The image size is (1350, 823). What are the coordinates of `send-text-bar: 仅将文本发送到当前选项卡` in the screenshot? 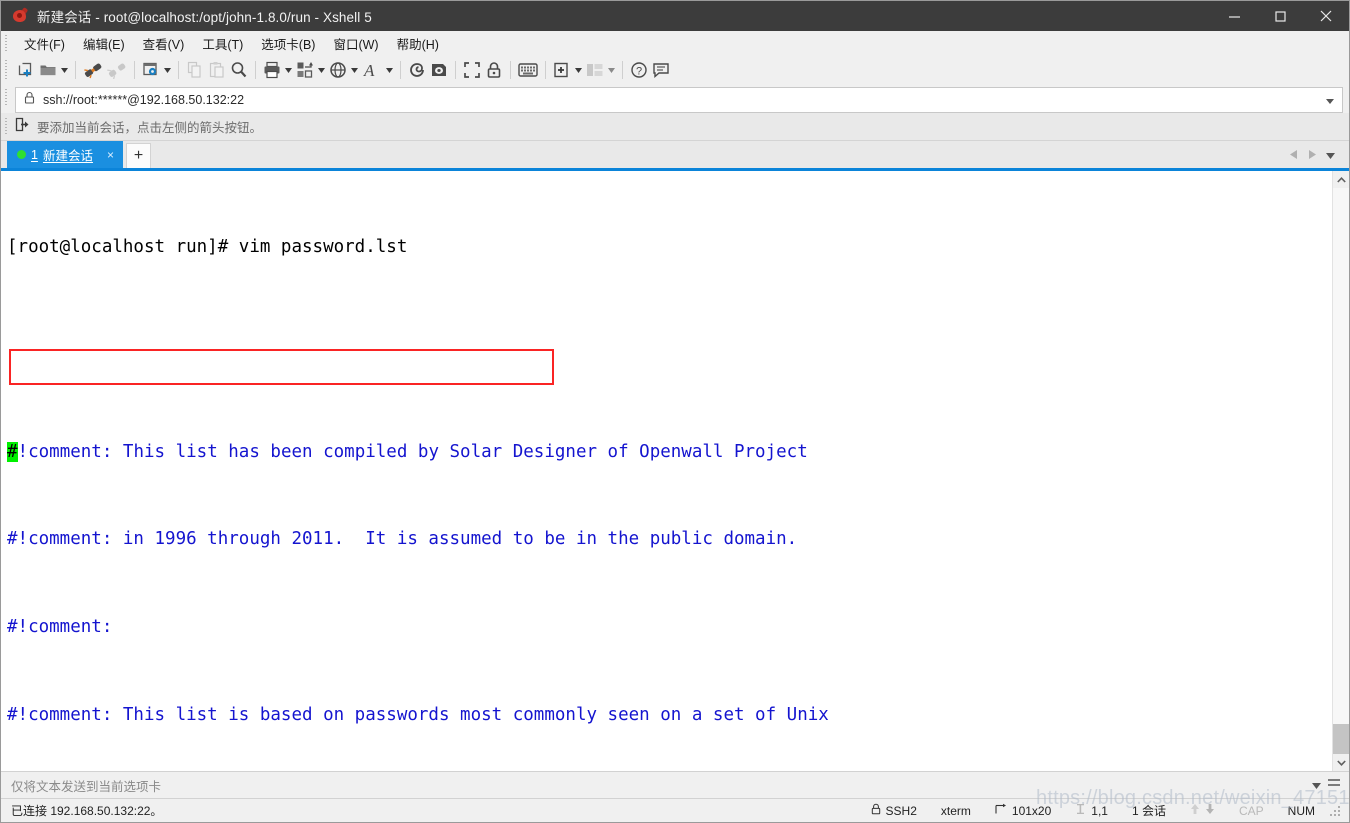 It's located at (675, 784).